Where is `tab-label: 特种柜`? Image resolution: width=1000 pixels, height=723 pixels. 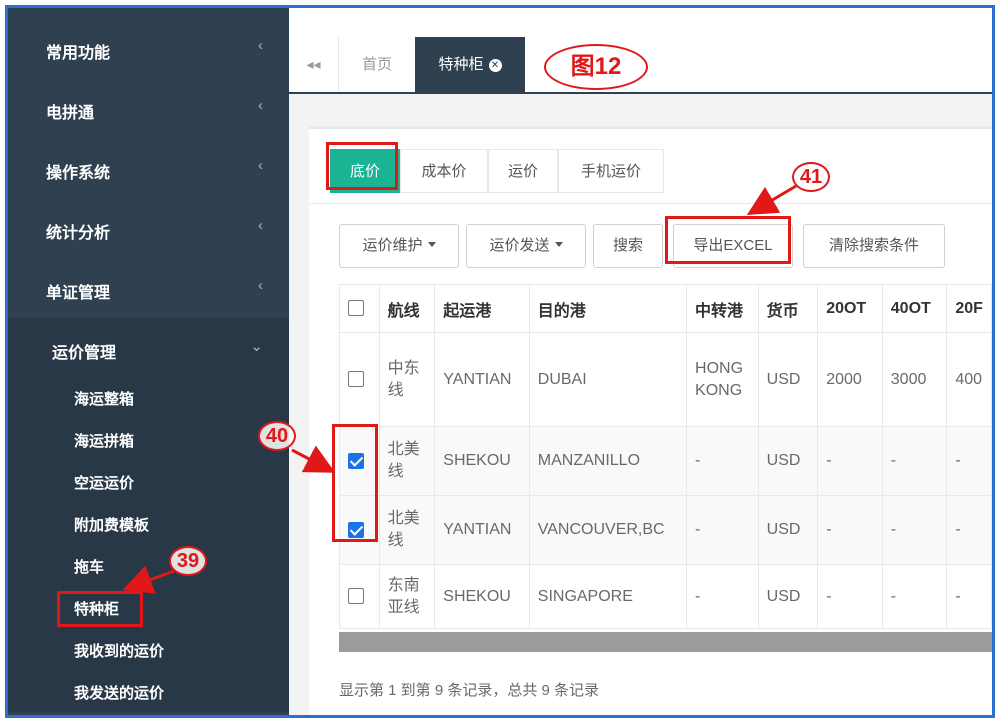
tab-label: 特种柜 is located at coordinates (461, 64).